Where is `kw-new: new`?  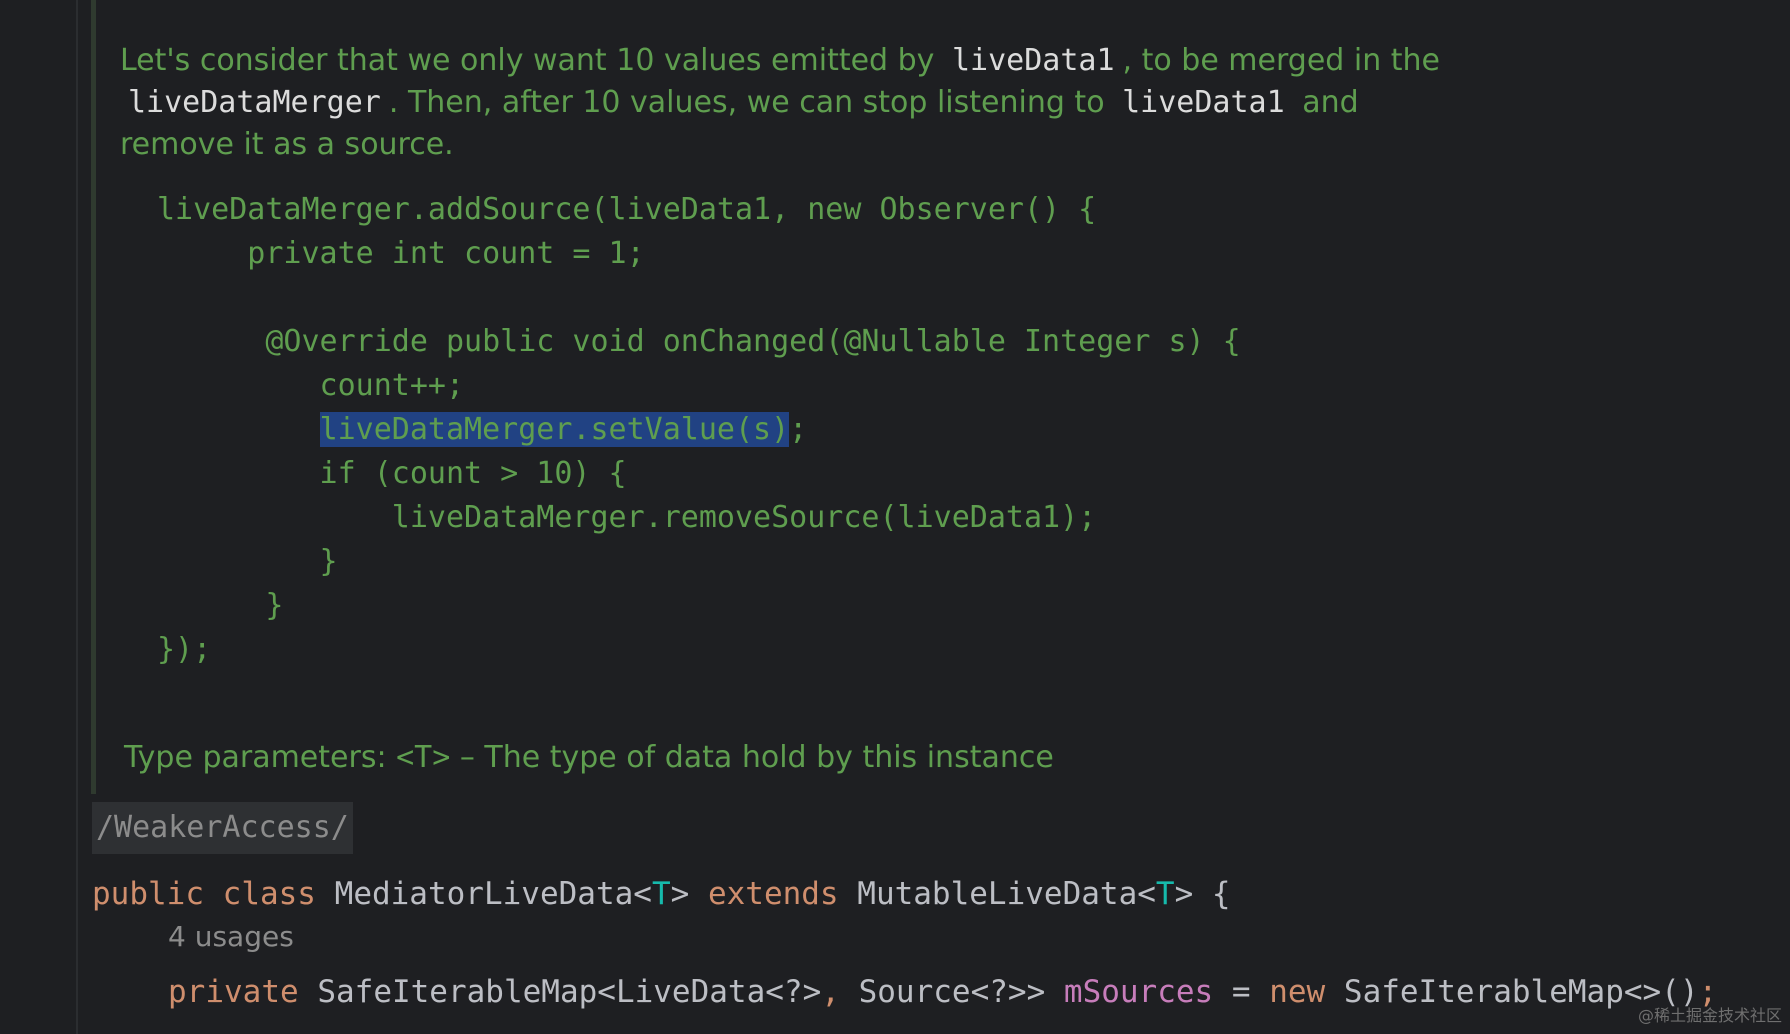
kw-new: new is located at coordinates (1297, 992).